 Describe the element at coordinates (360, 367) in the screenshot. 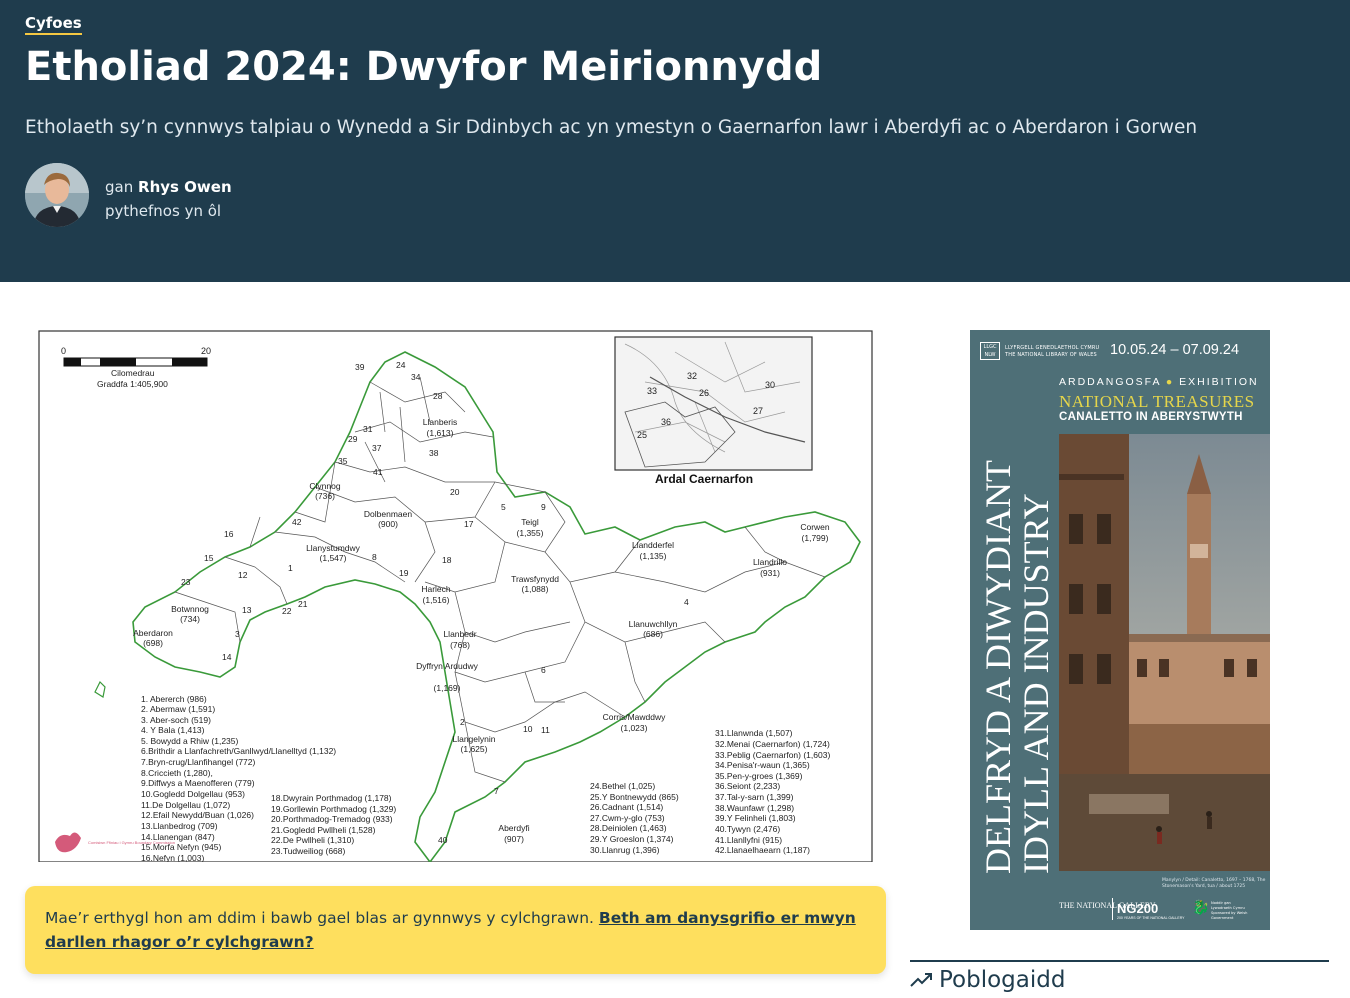

I see `svg-text: 39` at that location.